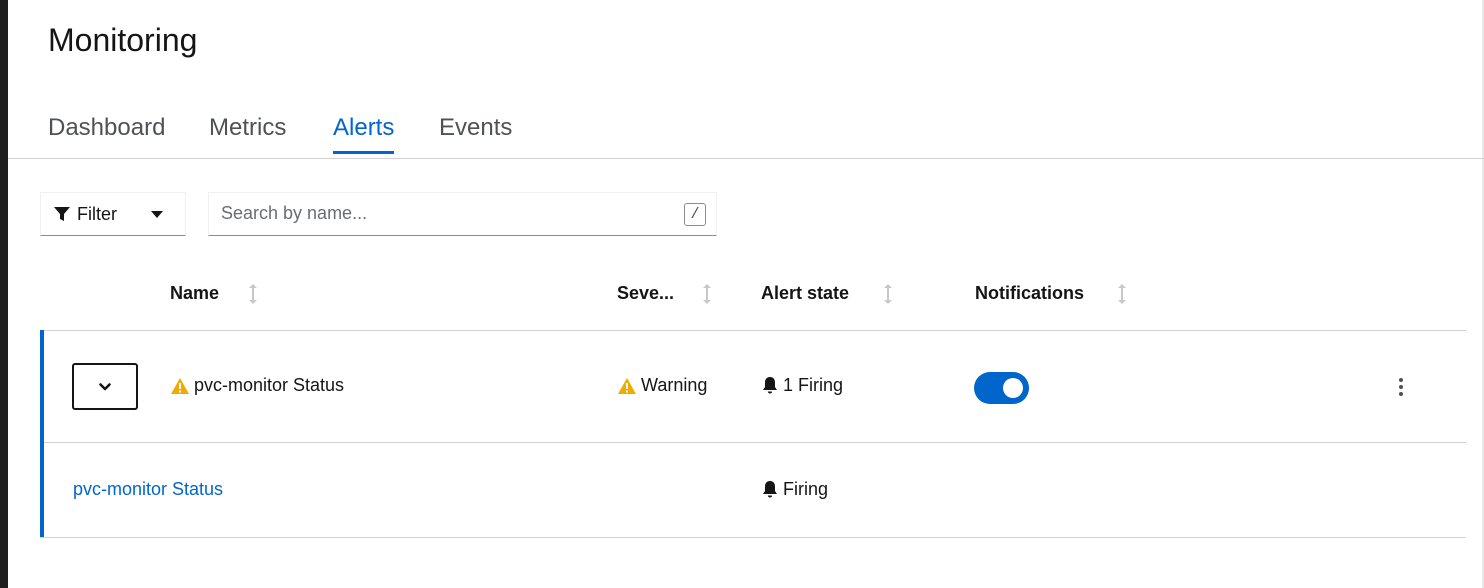 This screenshot has width=1484, height=588. Describe the element at coordinates (1029, 293) in the screenshot. I see `column-header-notifications: Notifications` at that location.